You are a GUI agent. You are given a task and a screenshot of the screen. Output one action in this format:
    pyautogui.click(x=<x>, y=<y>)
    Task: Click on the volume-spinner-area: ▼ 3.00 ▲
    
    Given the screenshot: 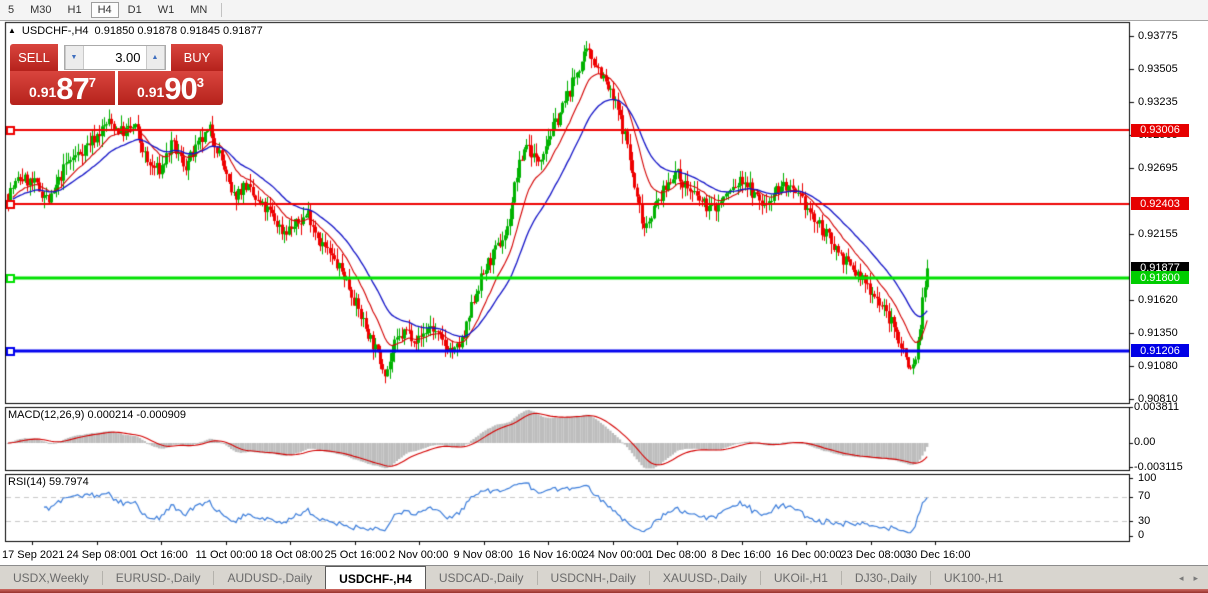 What is the action you would take?
    pyautogui.click(x=114, y=57)
    